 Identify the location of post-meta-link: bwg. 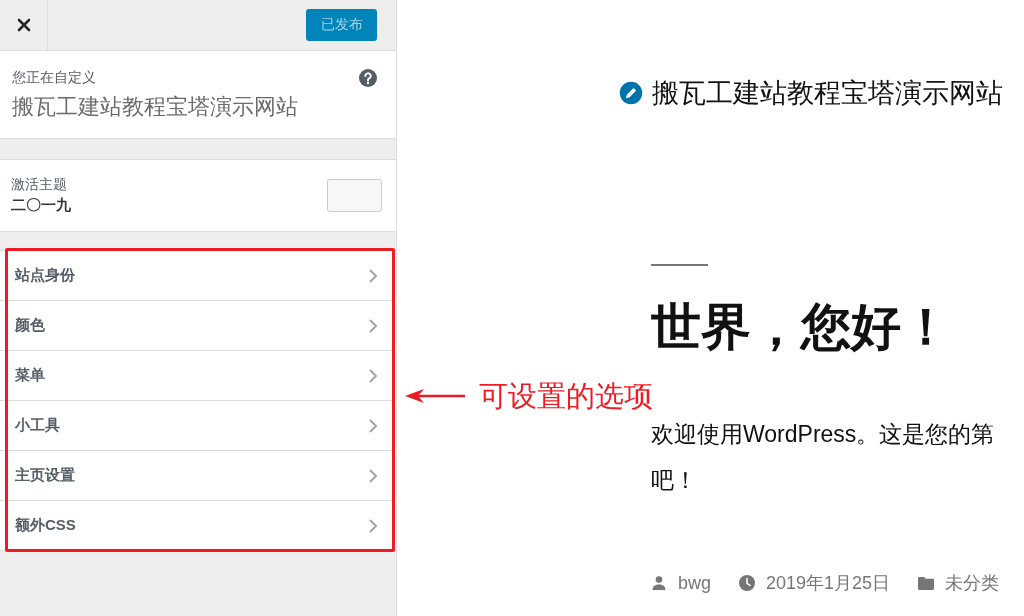
(695, 583).